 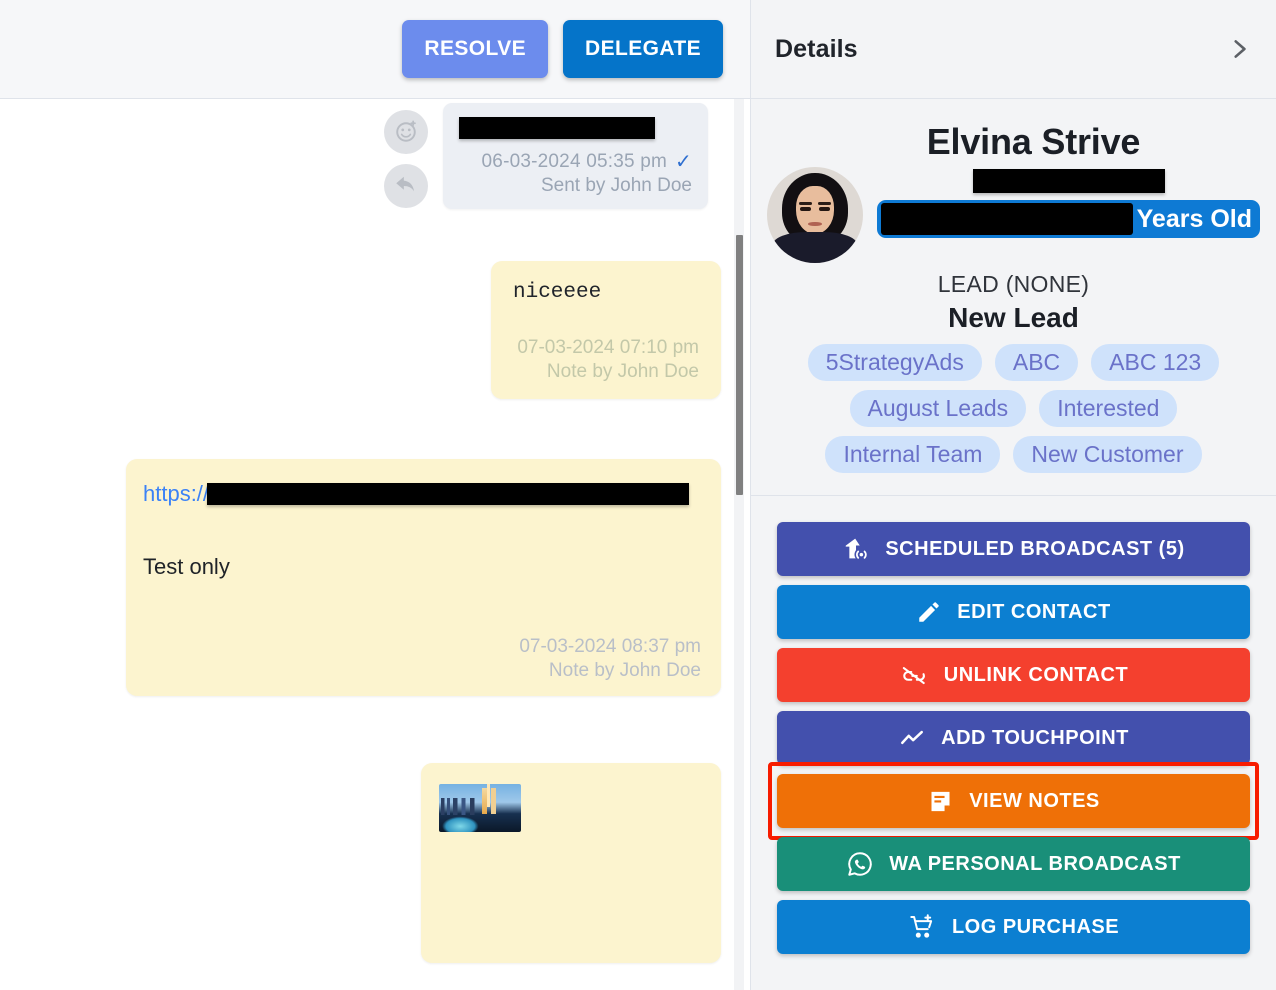 I want to click on note-link-line: https://, so click(x=422, y=494).